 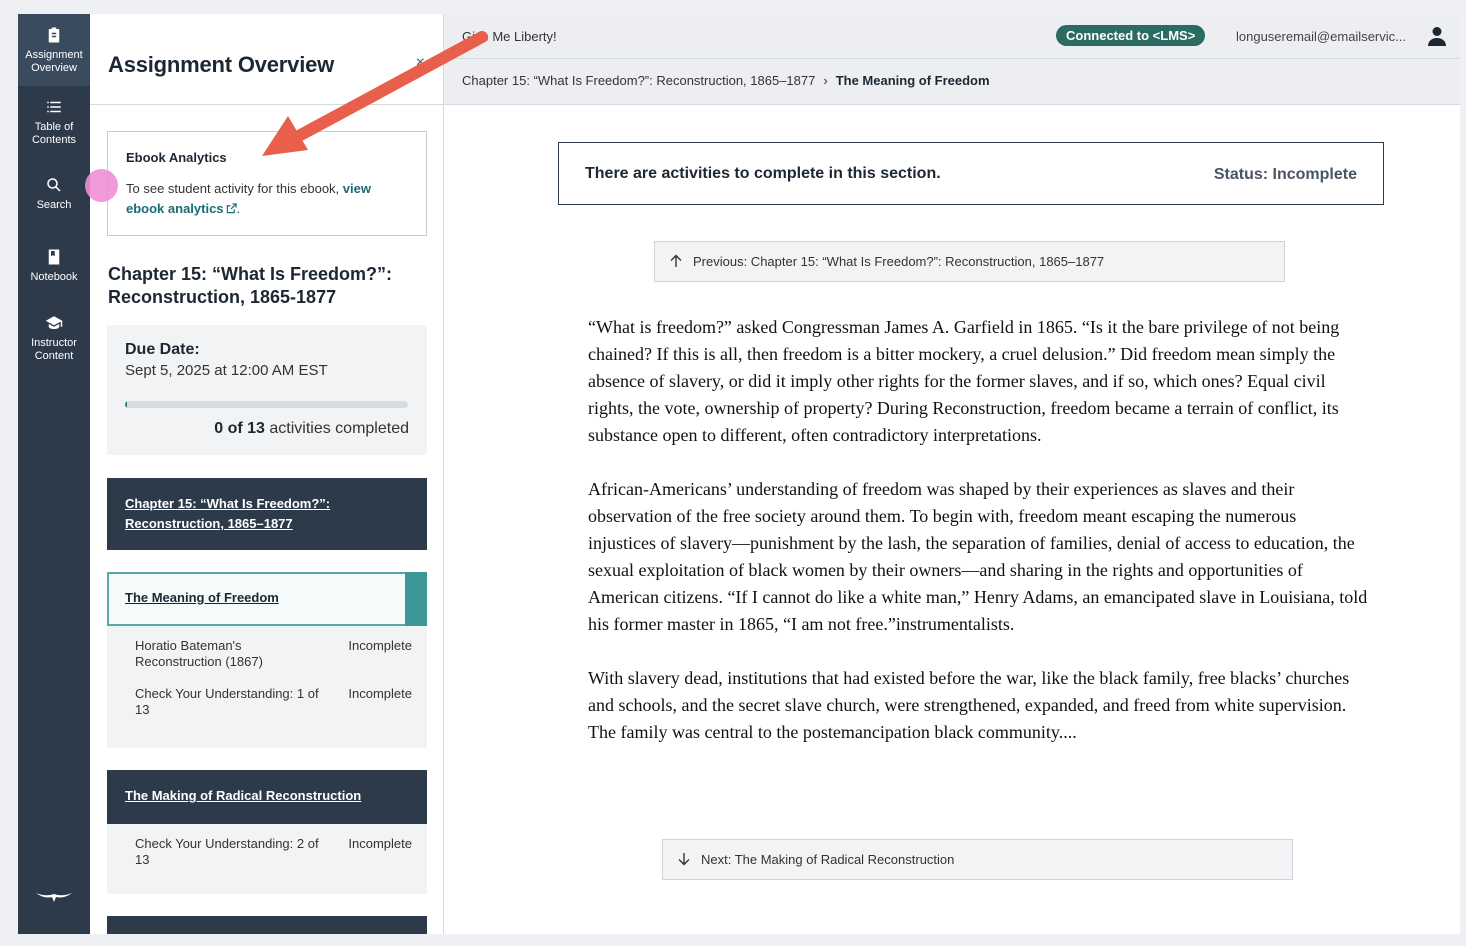 I want to click on section-title: The Making of Radical Reconstruction, so click(x=243, y=795).